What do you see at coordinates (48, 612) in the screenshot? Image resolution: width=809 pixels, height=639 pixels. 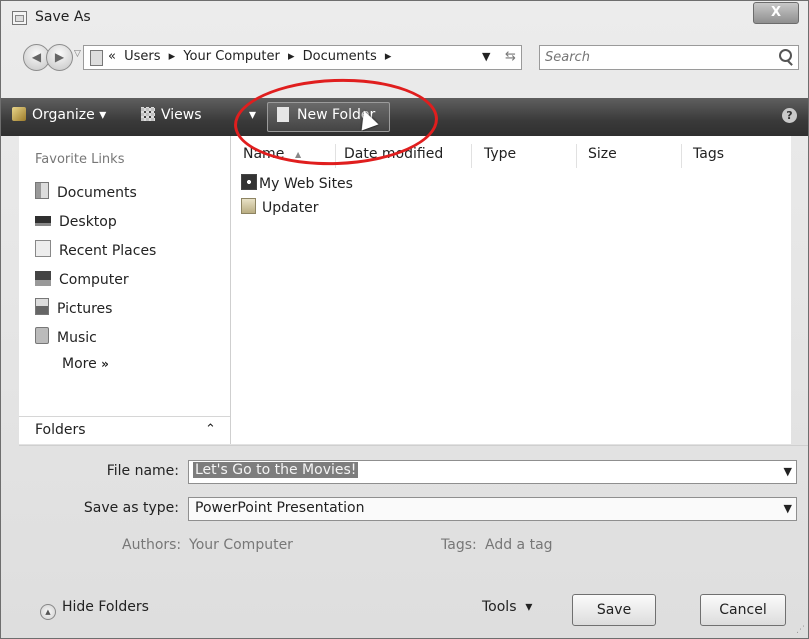 I see `collapse-icon: ▲` at bounding box center [48, 612].